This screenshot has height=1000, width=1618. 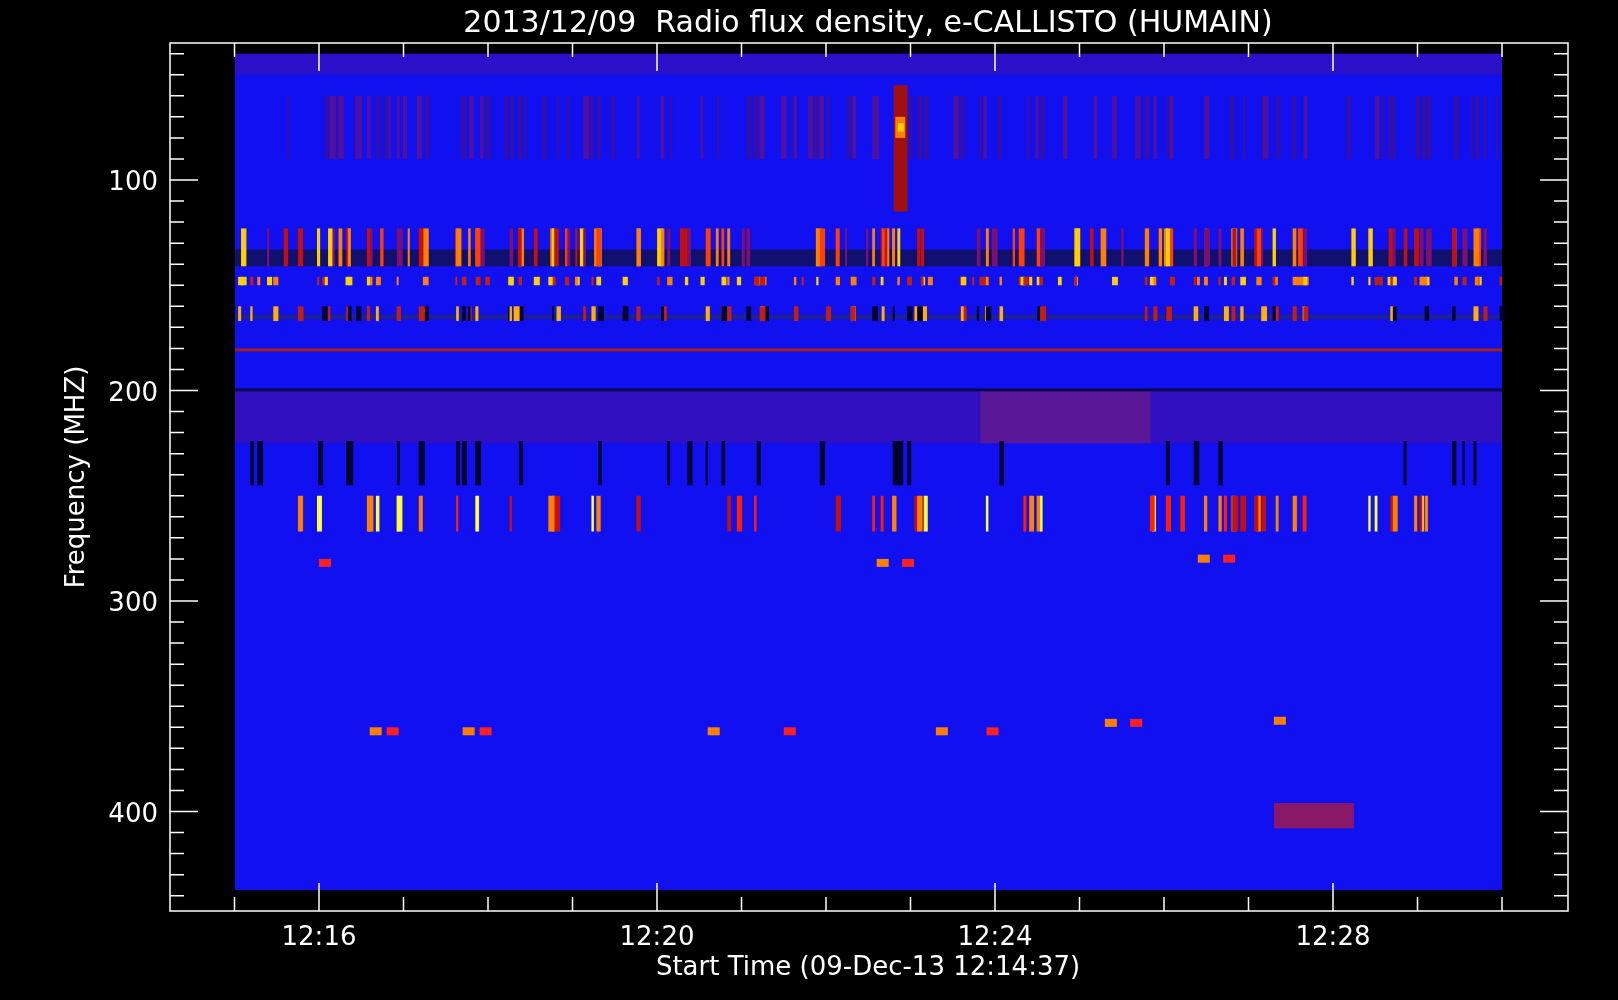 I want to click on x-tick-label: 12:24, so click(x=995, y=936).